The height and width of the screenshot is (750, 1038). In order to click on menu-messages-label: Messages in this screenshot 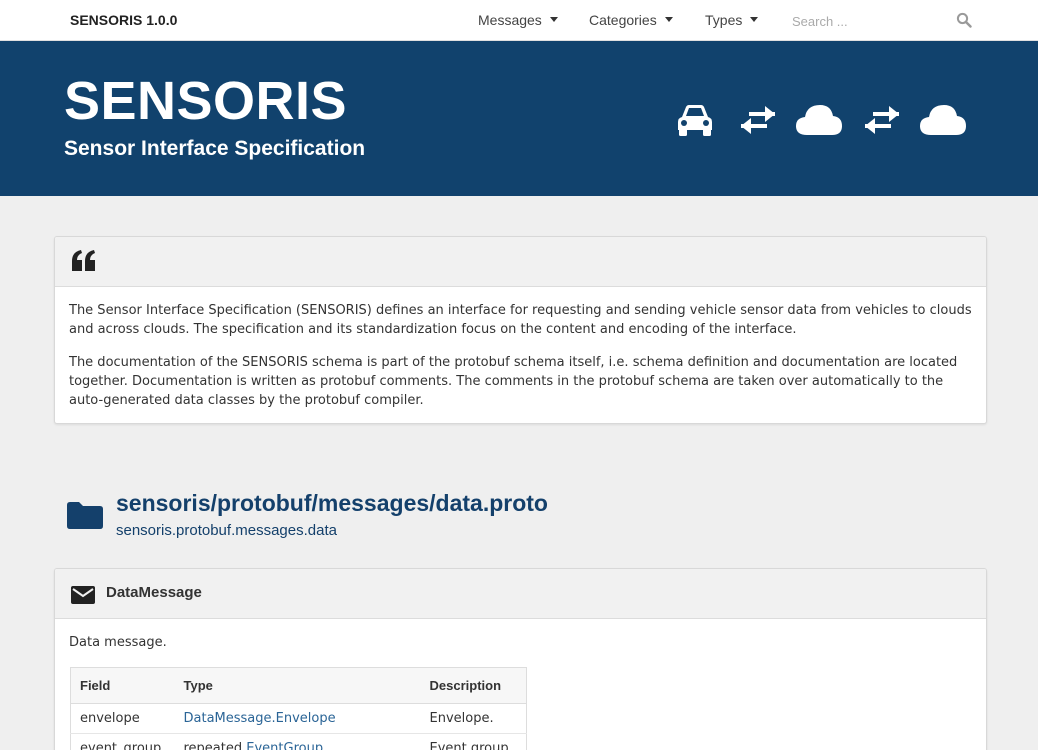, I will do `click(510, 20)`.